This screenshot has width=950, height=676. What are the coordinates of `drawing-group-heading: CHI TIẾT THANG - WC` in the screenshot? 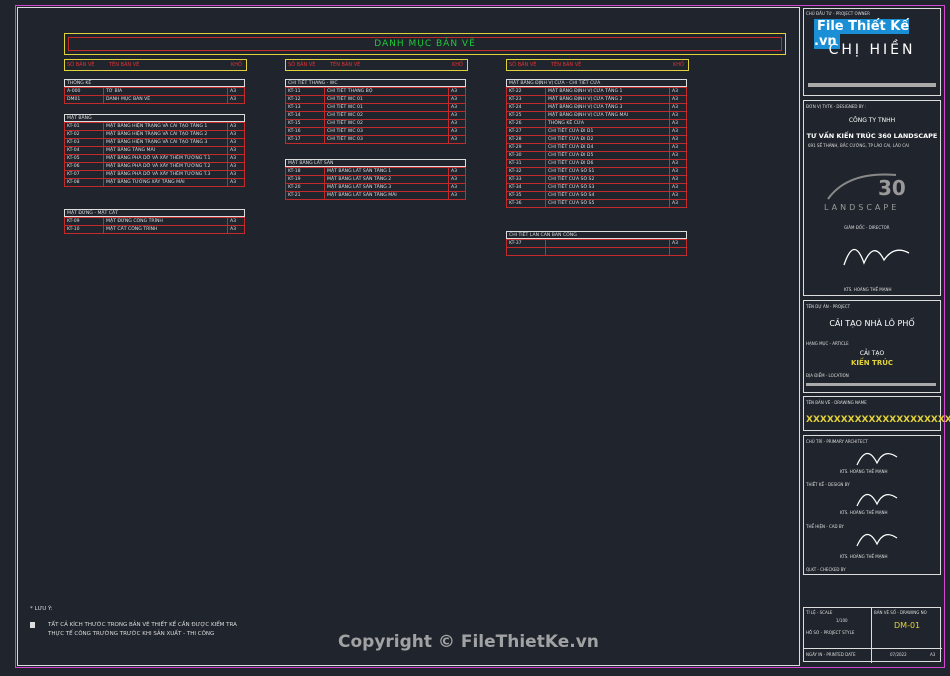 It's located at (375, 83).